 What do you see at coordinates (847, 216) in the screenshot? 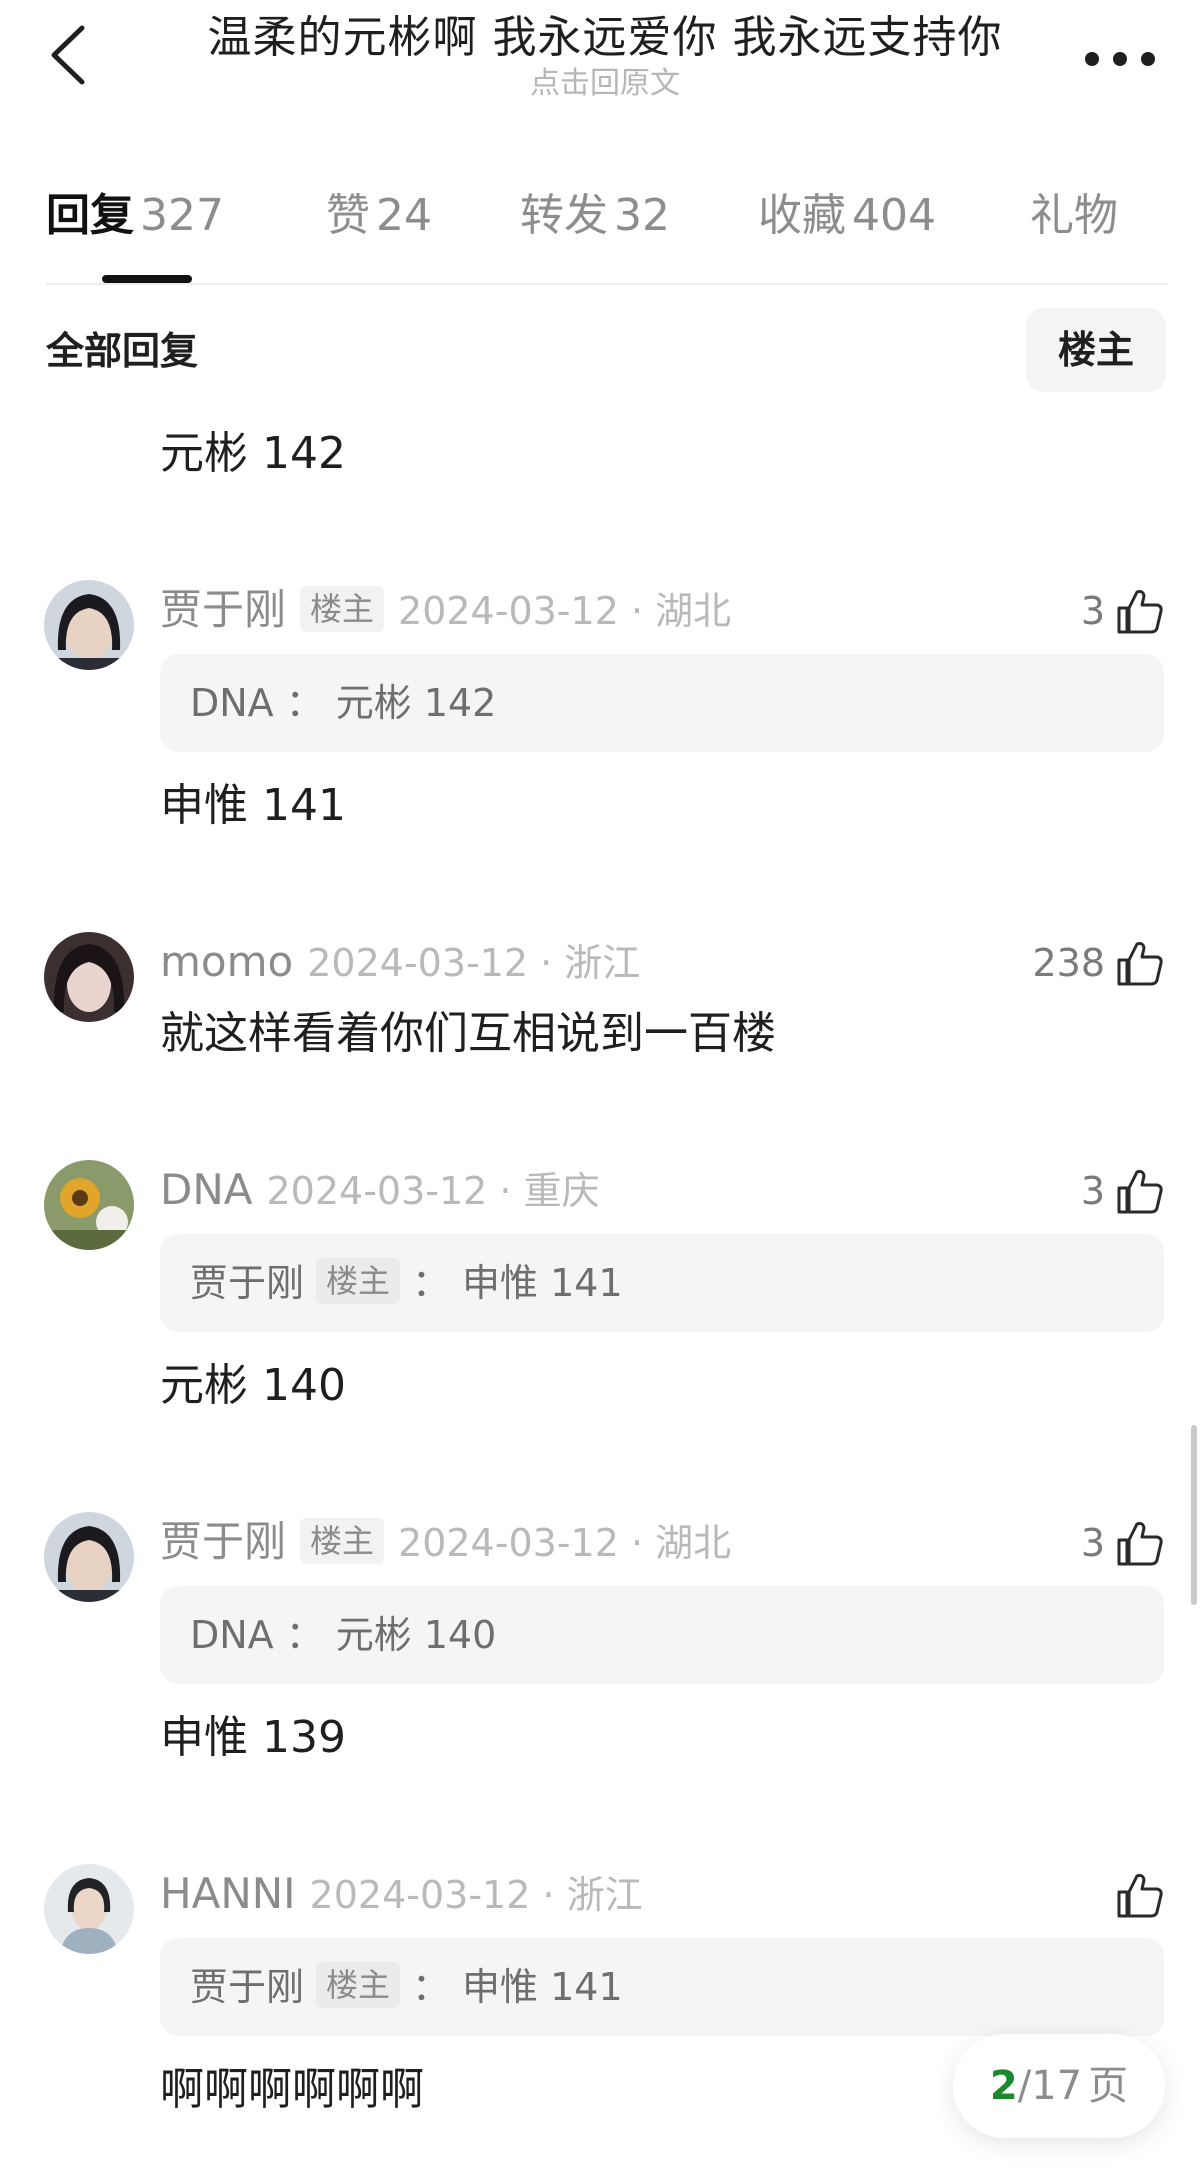
I see `tab-favorites: 收藏 404` at bounding box center [847, 216].